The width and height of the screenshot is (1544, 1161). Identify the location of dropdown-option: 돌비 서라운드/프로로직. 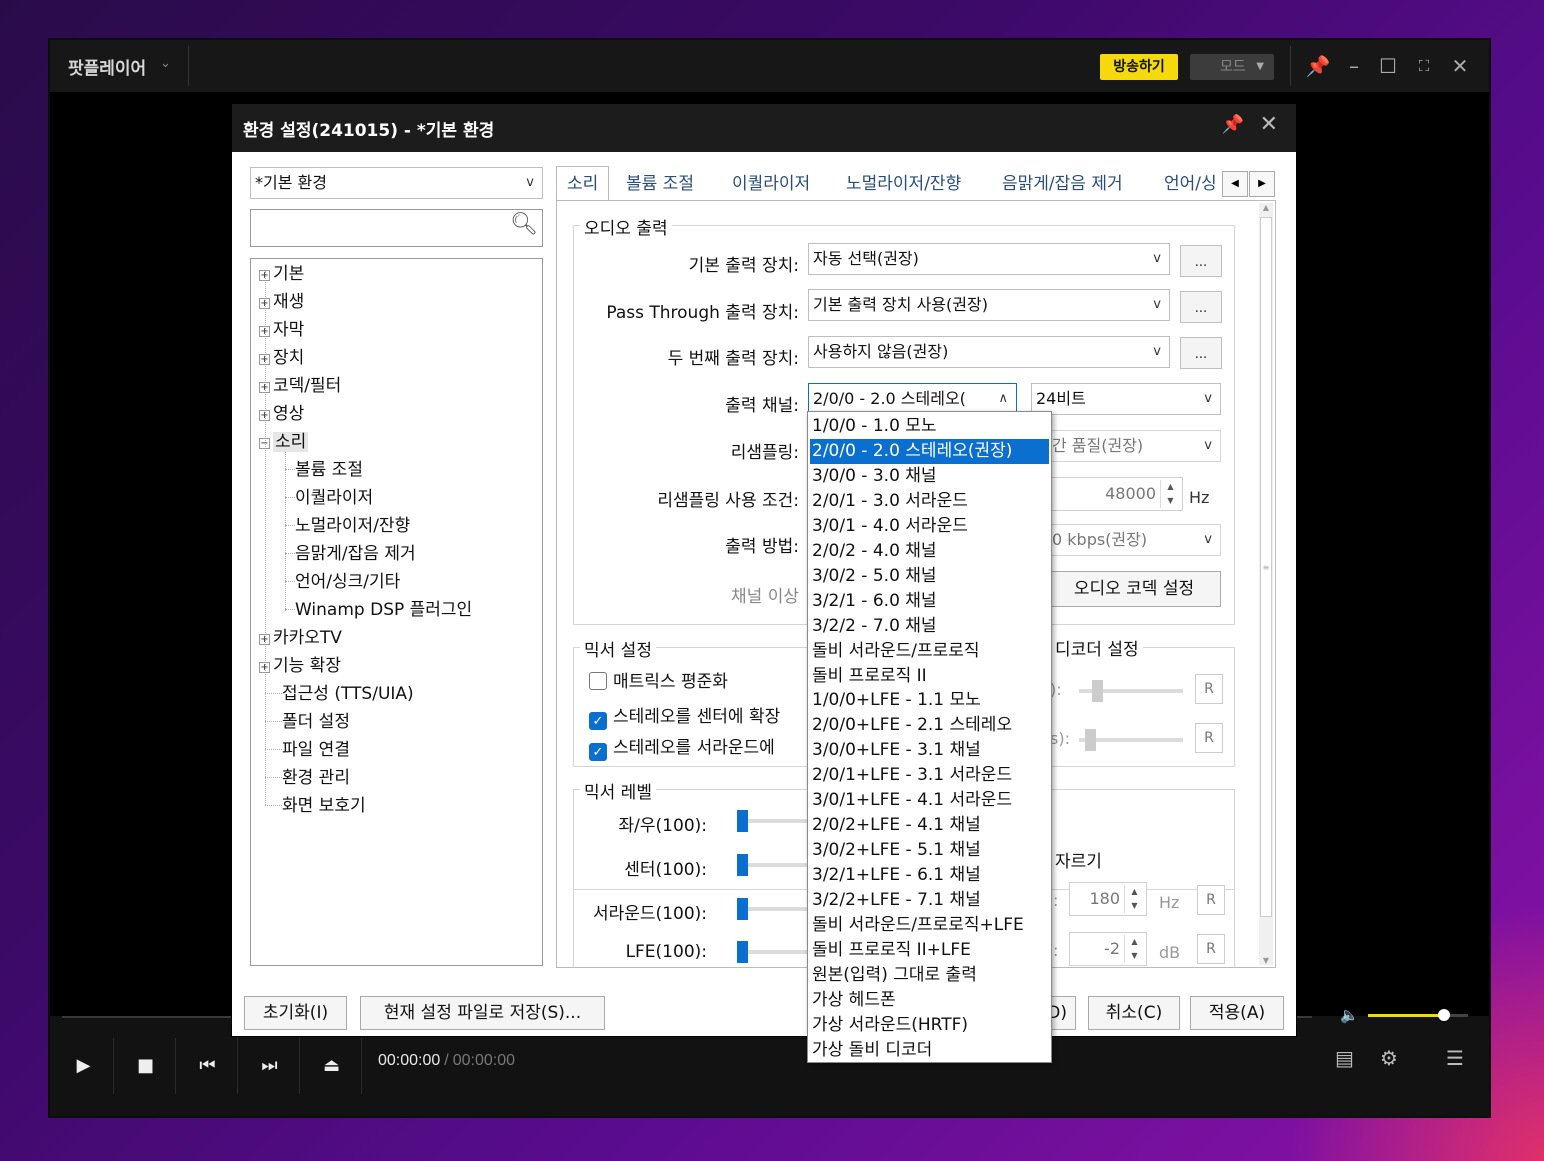
(929, 651).